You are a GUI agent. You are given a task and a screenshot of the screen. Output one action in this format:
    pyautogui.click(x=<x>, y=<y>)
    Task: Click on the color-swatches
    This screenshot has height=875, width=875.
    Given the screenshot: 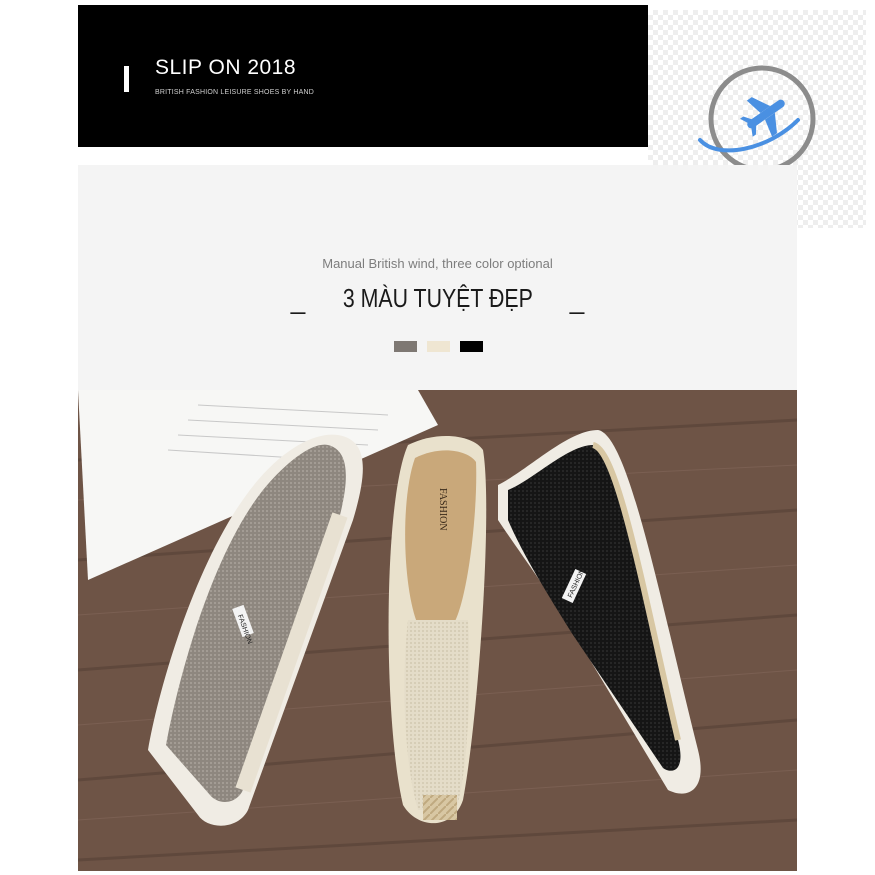 What is the action you would take?
    pyautogui.click(x=438, y=346)
    